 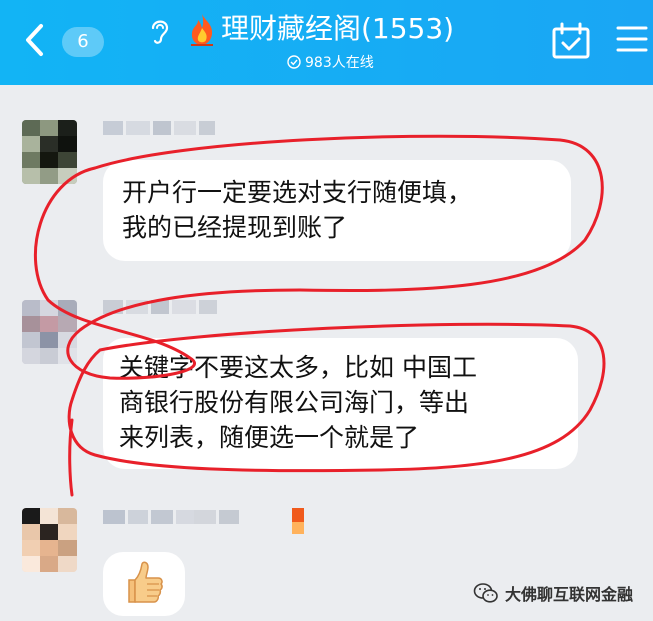 What do you see at coordinates (339, 63) in the screenshot?
I see `online-count: 983人在线` at bounding box center [339, 63].